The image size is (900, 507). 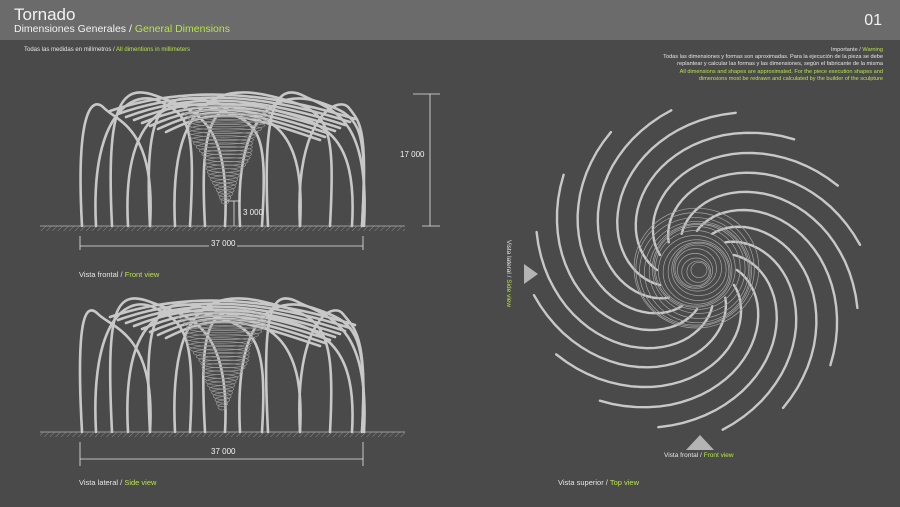 I want to click on top-view-label-en: Top view, so click(x=624, y=482).